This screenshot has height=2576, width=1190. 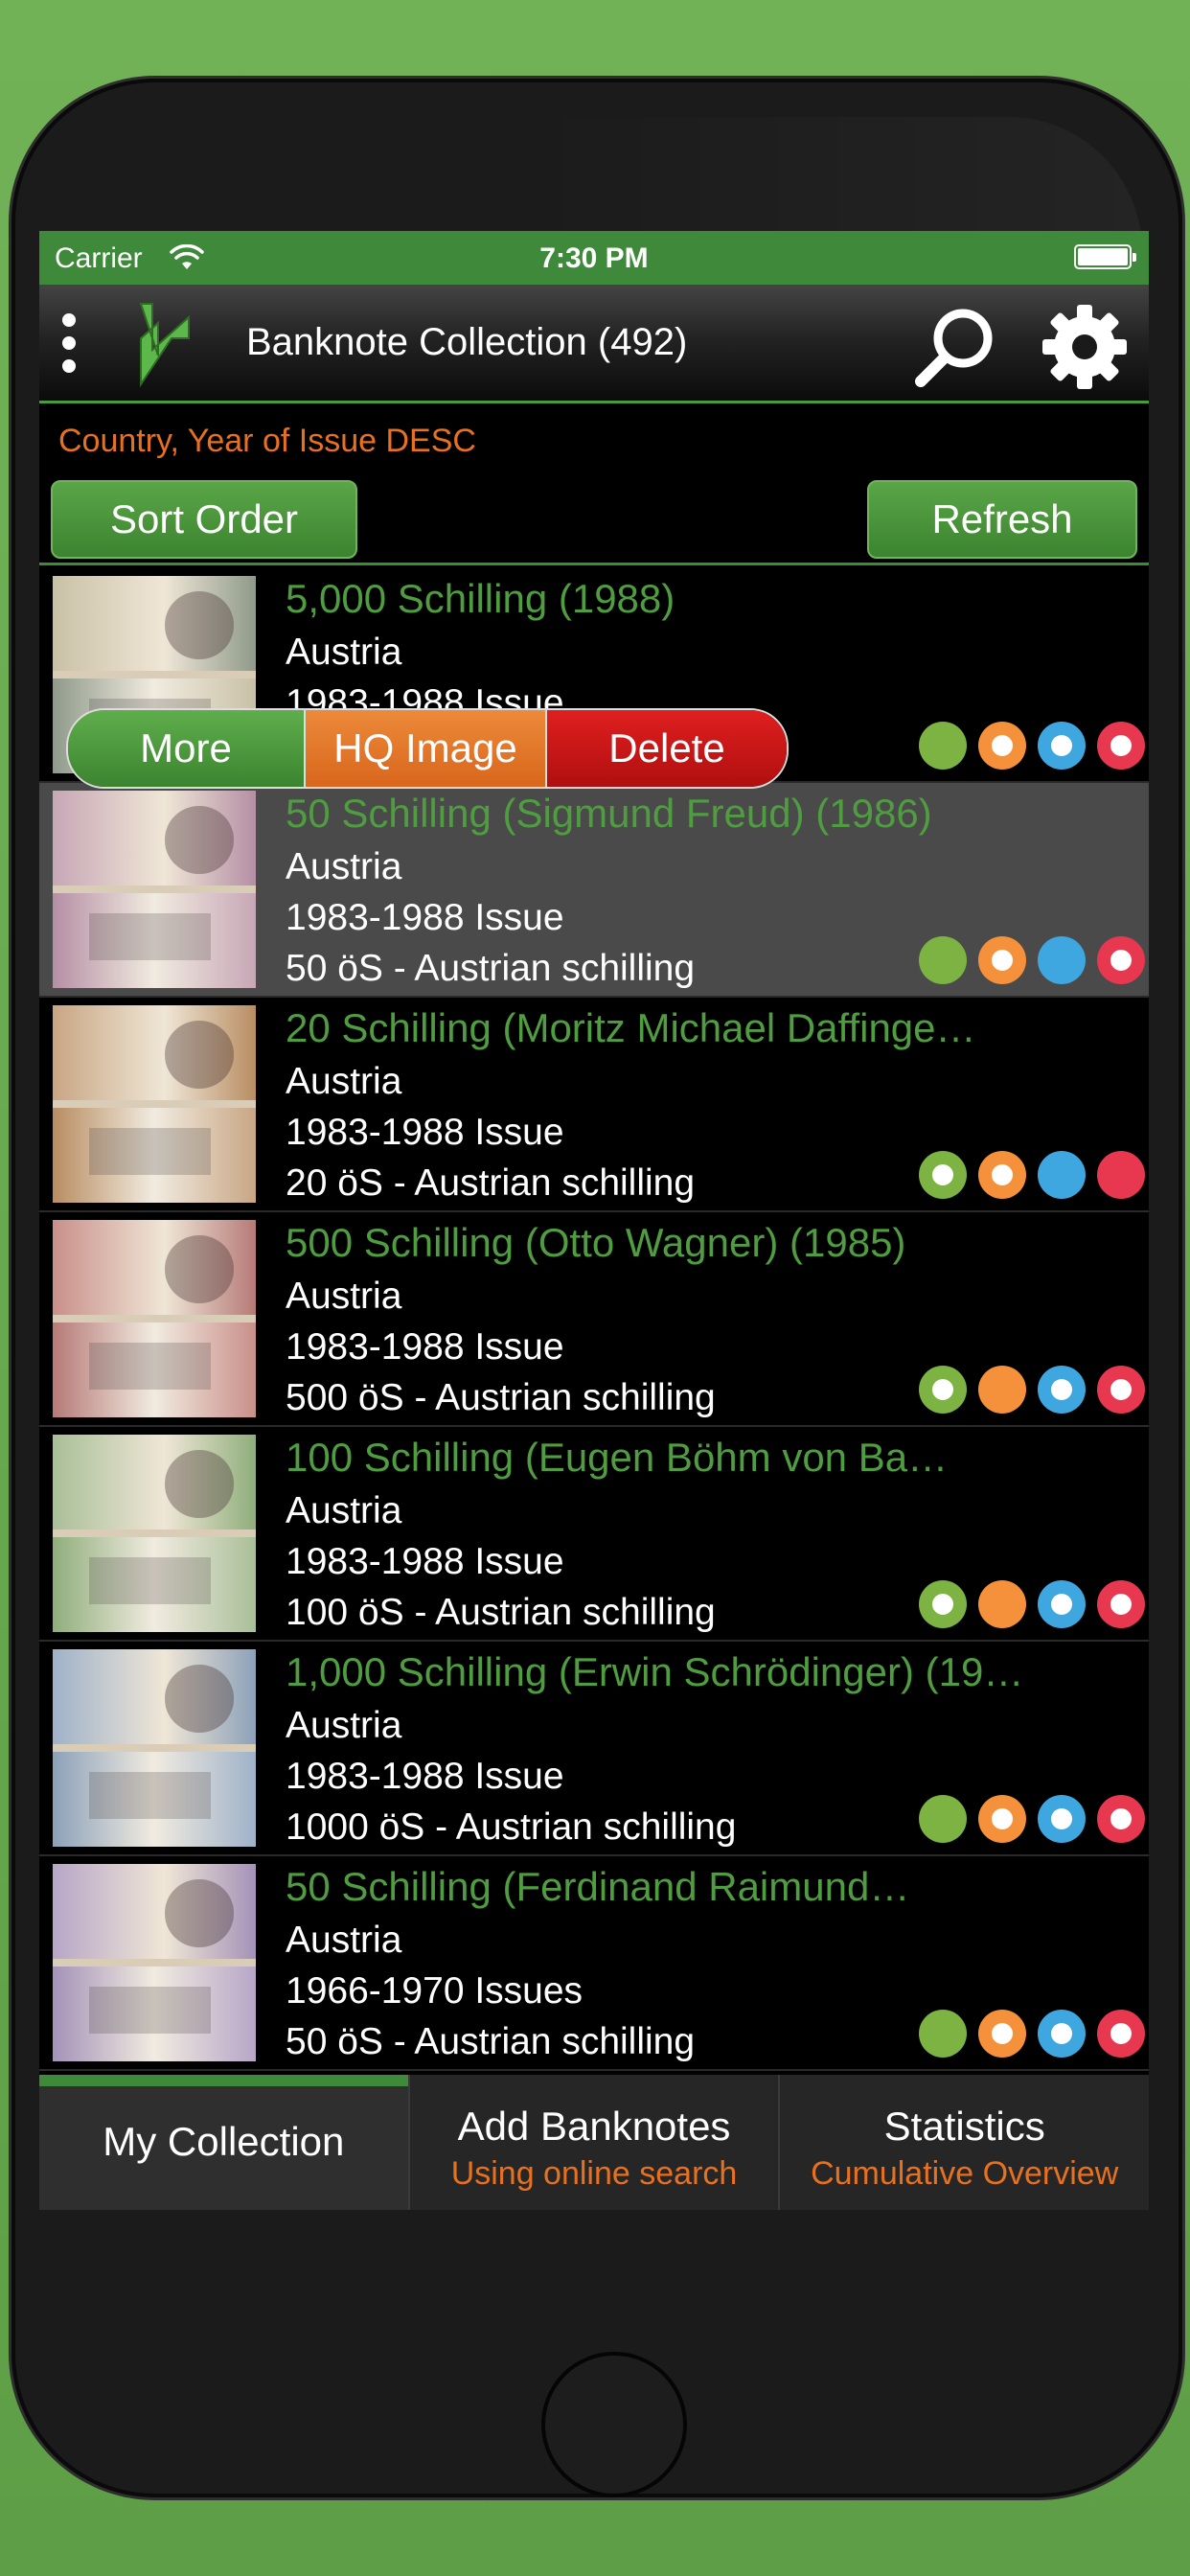 What do you see at coordinates (954, 347) in the screenshot?
I see `search-icon` at bounding box center [954, 347].